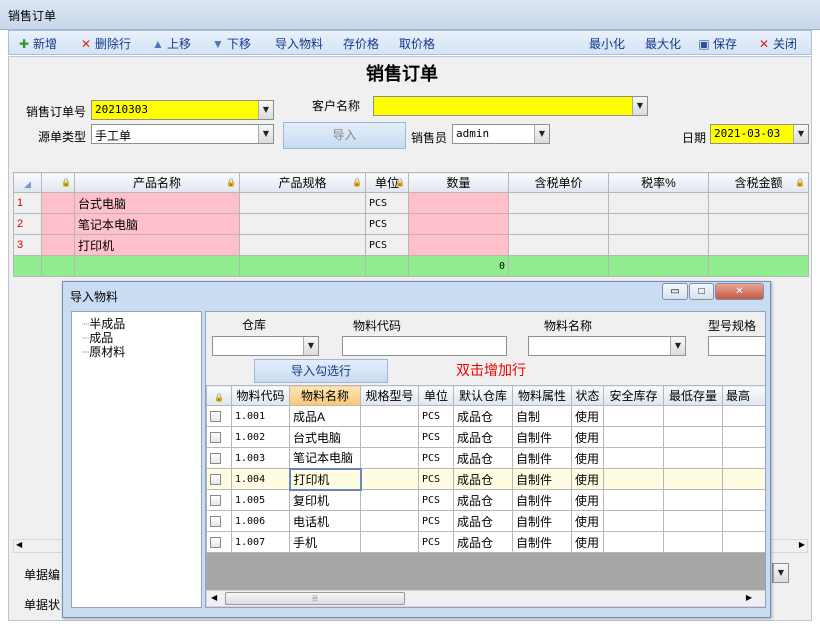  What do you see at coordinates (607, 346) in the screenshot?
I see `name-select: ▼` at bounding box center [607, 346].